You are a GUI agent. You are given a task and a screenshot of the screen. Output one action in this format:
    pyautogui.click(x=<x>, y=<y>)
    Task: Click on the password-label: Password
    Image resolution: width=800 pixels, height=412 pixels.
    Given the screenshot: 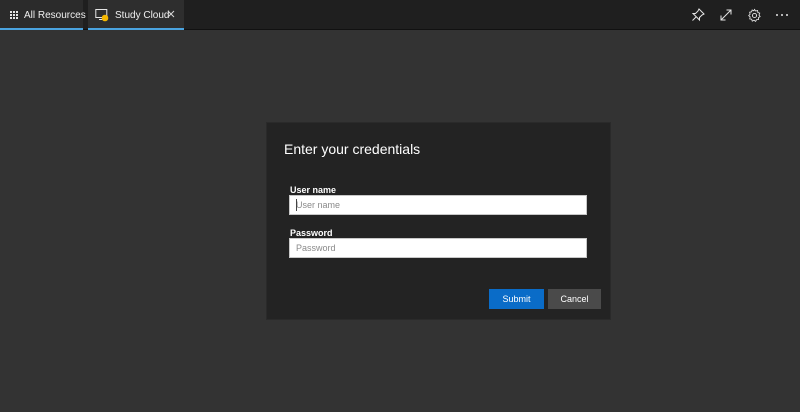 What is the action you would take?
    pyautogui.click(x=311, y=233)
    